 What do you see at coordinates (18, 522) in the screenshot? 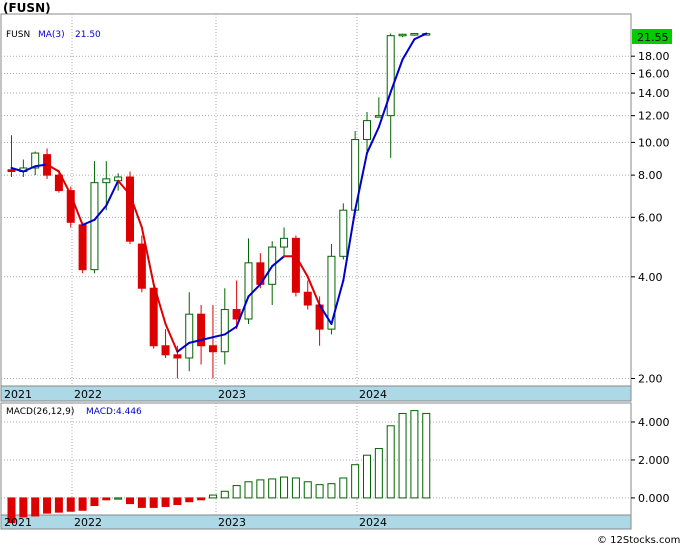
I see `macd-xtick-label: 2021` at bounding box center [18, 522].